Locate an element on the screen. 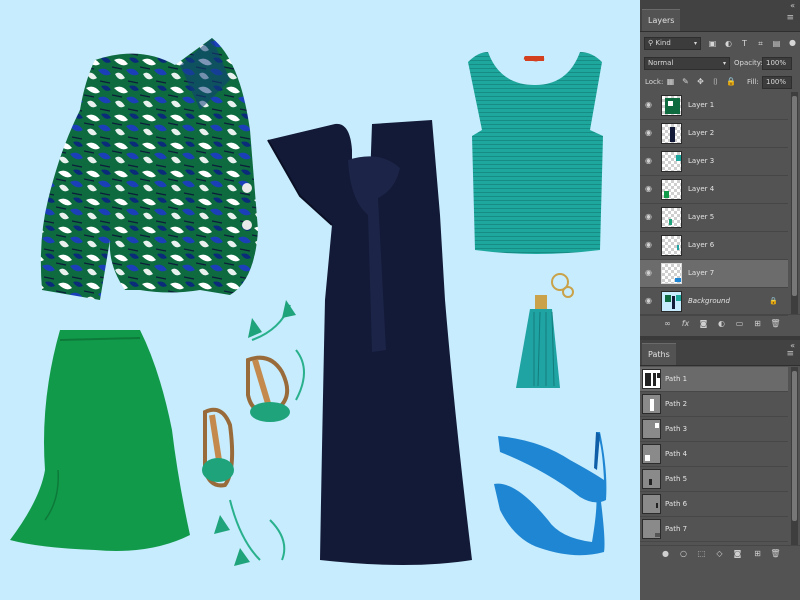  layer-filter-row: ⚲ Kind ▾ ▣ ◐ T ⌗ ▤ ● is located at coordinates (720, 44).